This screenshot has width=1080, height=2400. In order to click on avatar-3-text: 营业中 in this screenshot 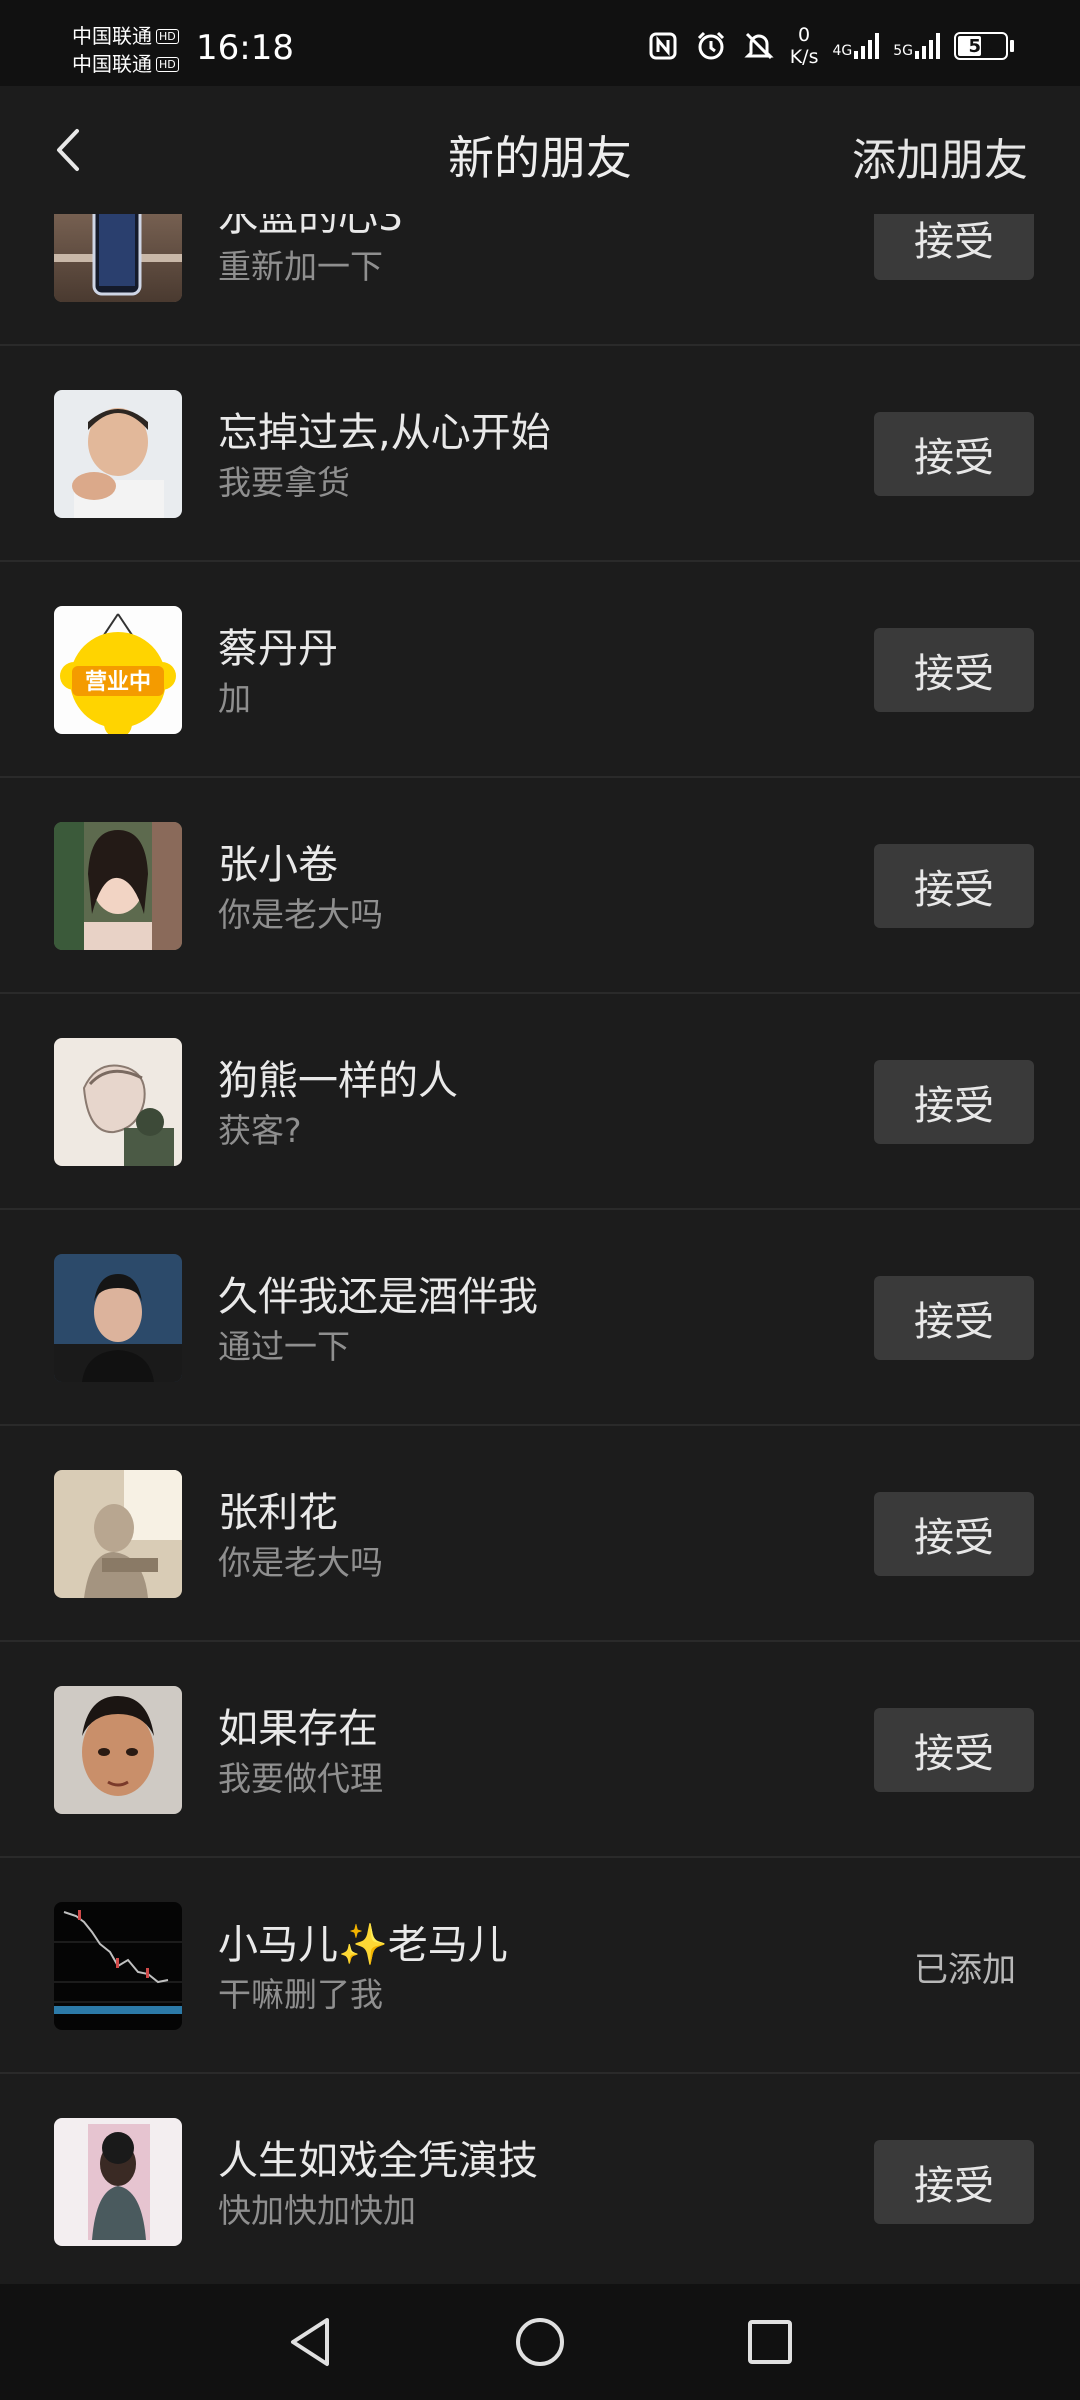, I will do `click(118, 682)`.